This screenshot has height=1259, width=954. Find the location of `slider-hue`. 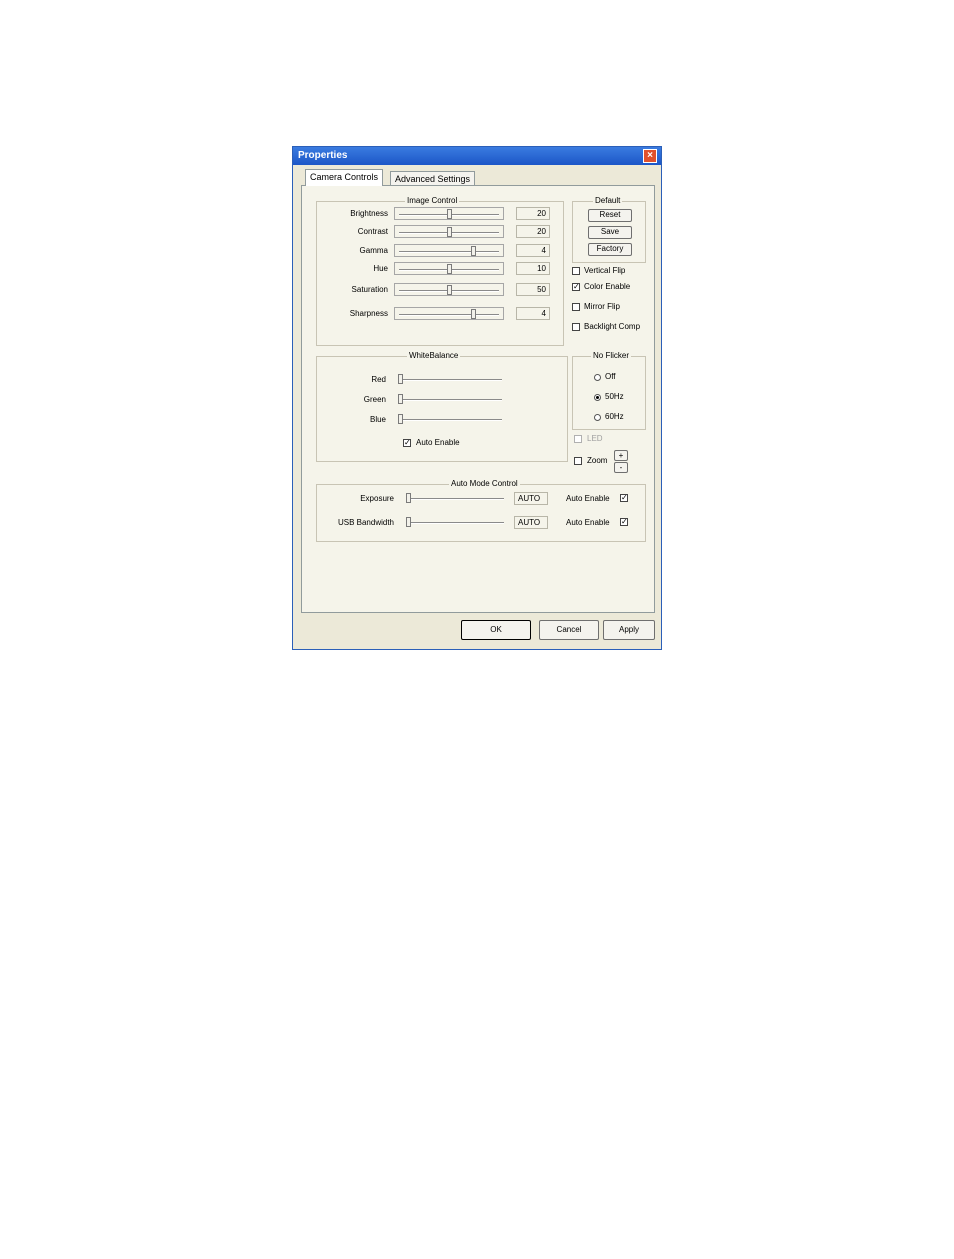

slider-hue is located at coordinates (449, 268).